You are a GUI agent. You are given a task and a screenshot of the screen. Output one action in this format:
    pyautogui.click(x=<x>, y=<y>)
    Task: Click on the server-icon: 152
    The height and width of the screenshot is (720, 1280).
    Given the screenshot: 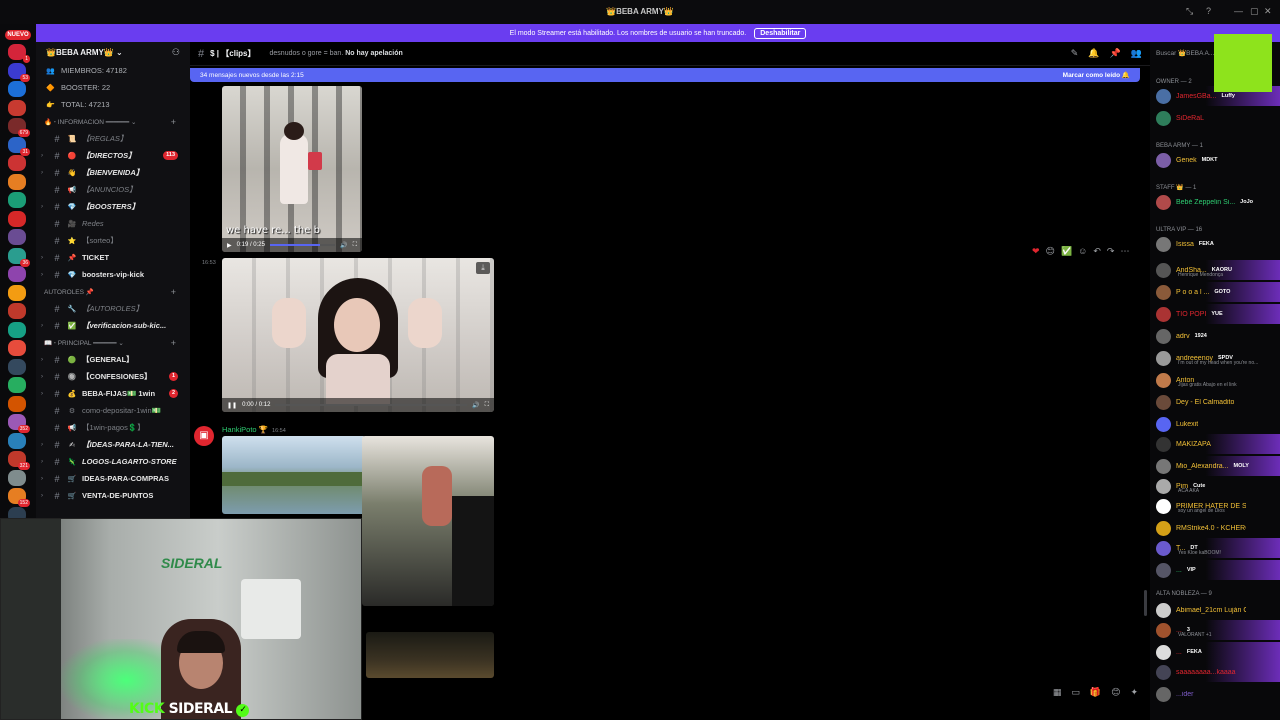 What is the action you would take?
    pyautogui.click(x=19, y=497)
    